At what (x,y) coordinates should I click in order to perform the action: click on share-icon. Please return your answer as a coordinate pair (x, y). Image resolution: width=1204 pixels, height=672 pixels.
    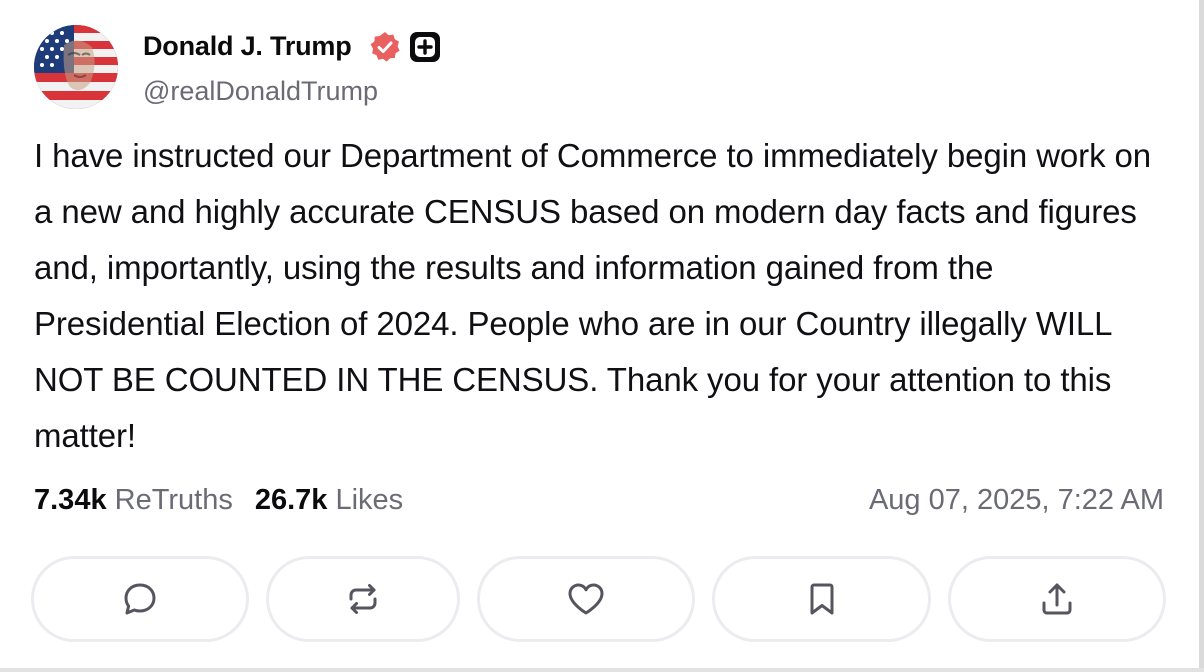
    Looking at the image, I should click on (1057, 599).